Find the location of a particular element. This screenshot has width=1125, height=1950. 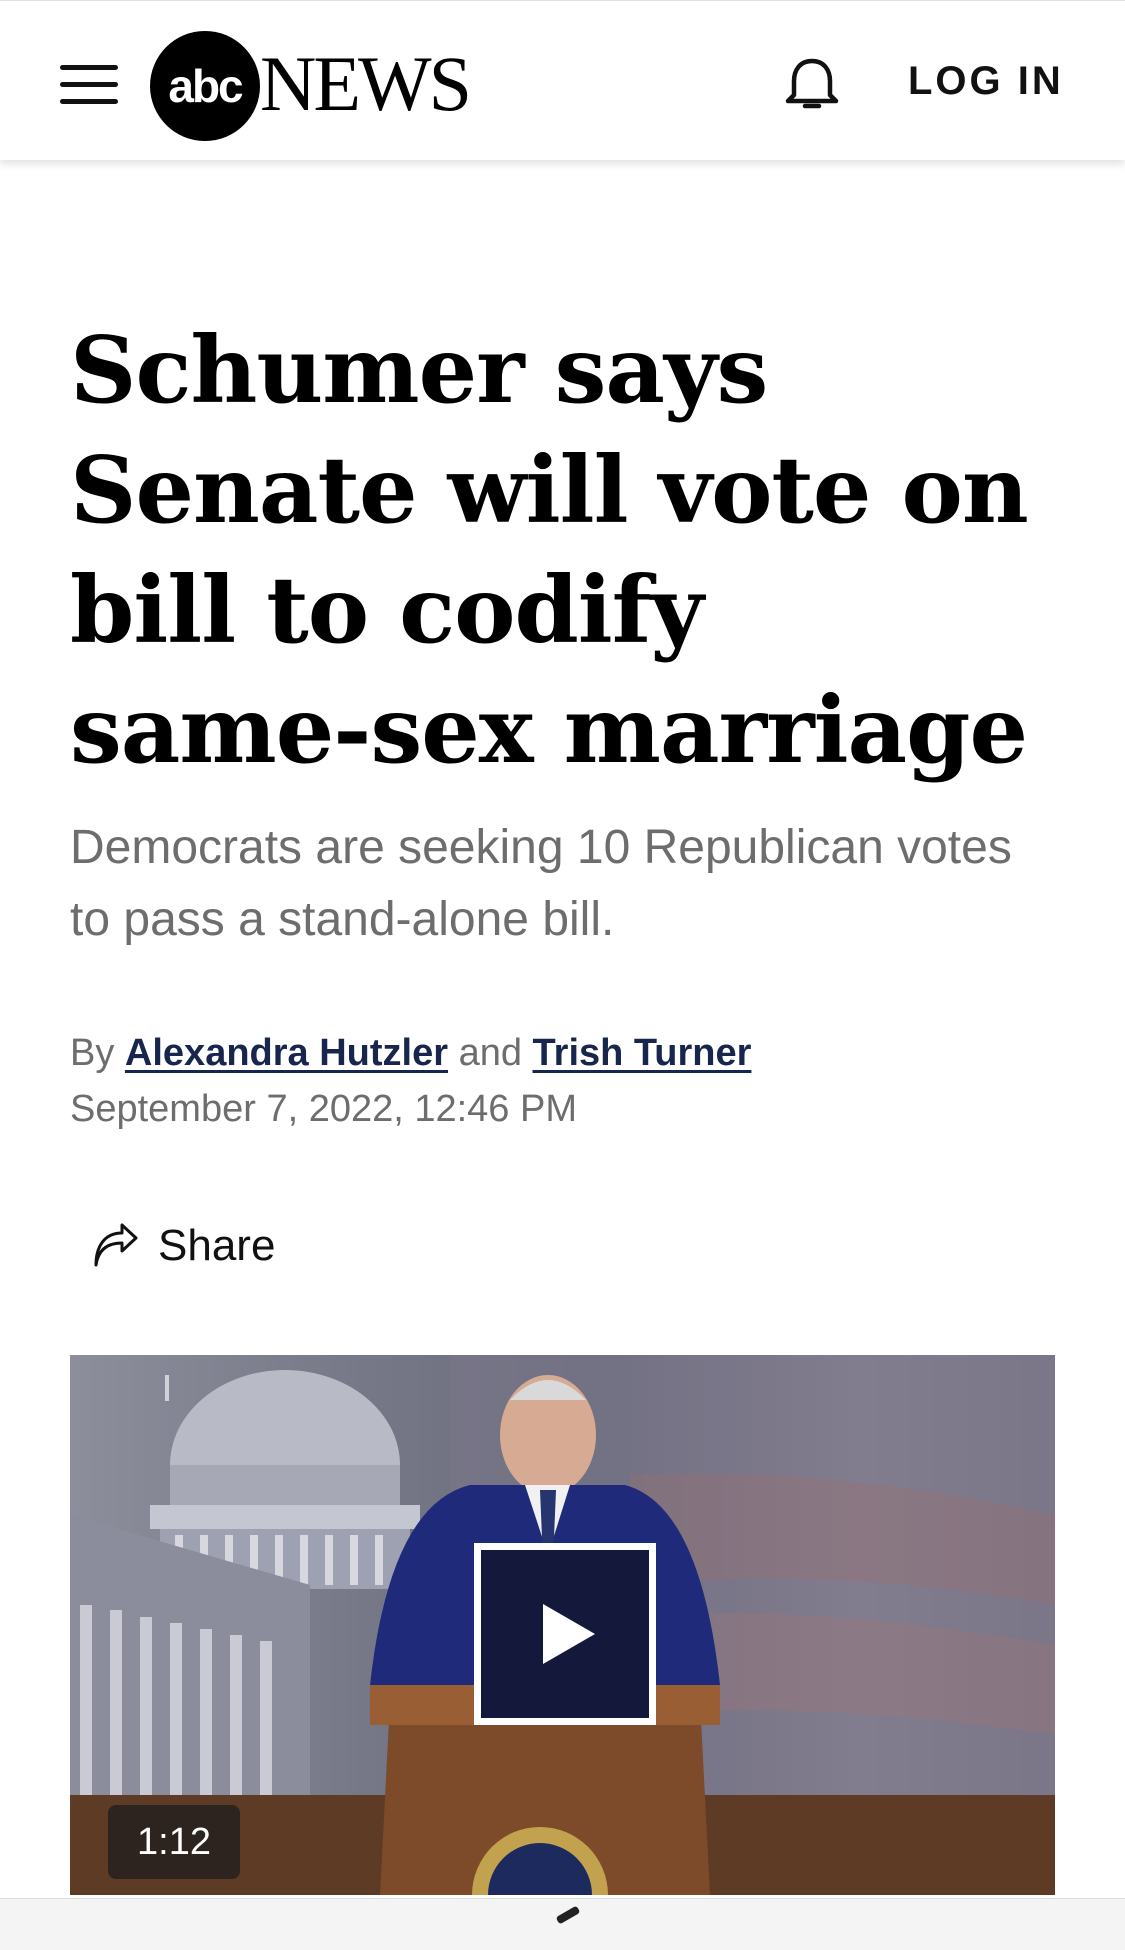

play-button is located at coordinates (565, 1634).